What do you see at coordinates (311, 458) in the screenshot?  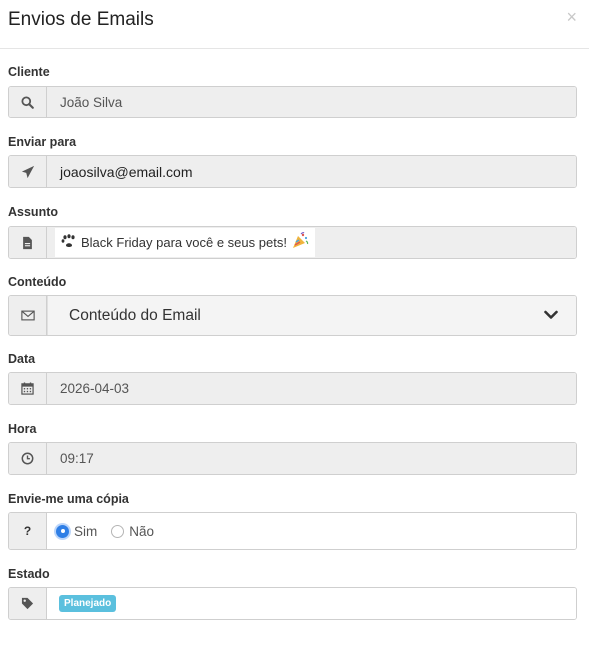 I see `hora-input: 09:17` at bounding box center [311, 458].